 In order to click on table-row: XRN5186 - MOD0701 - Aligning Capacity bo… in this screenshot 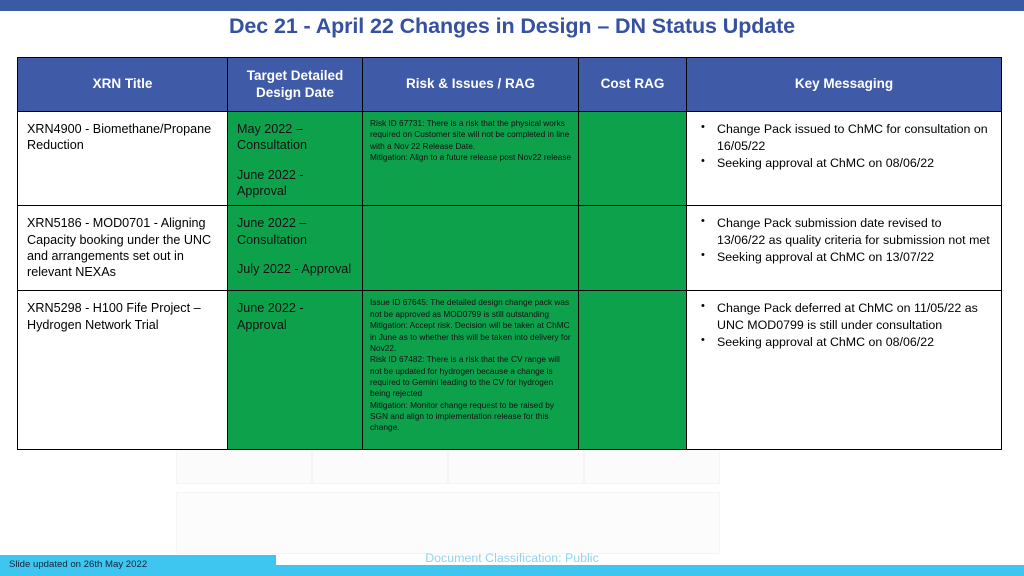, I will do `click(509, 248)`.